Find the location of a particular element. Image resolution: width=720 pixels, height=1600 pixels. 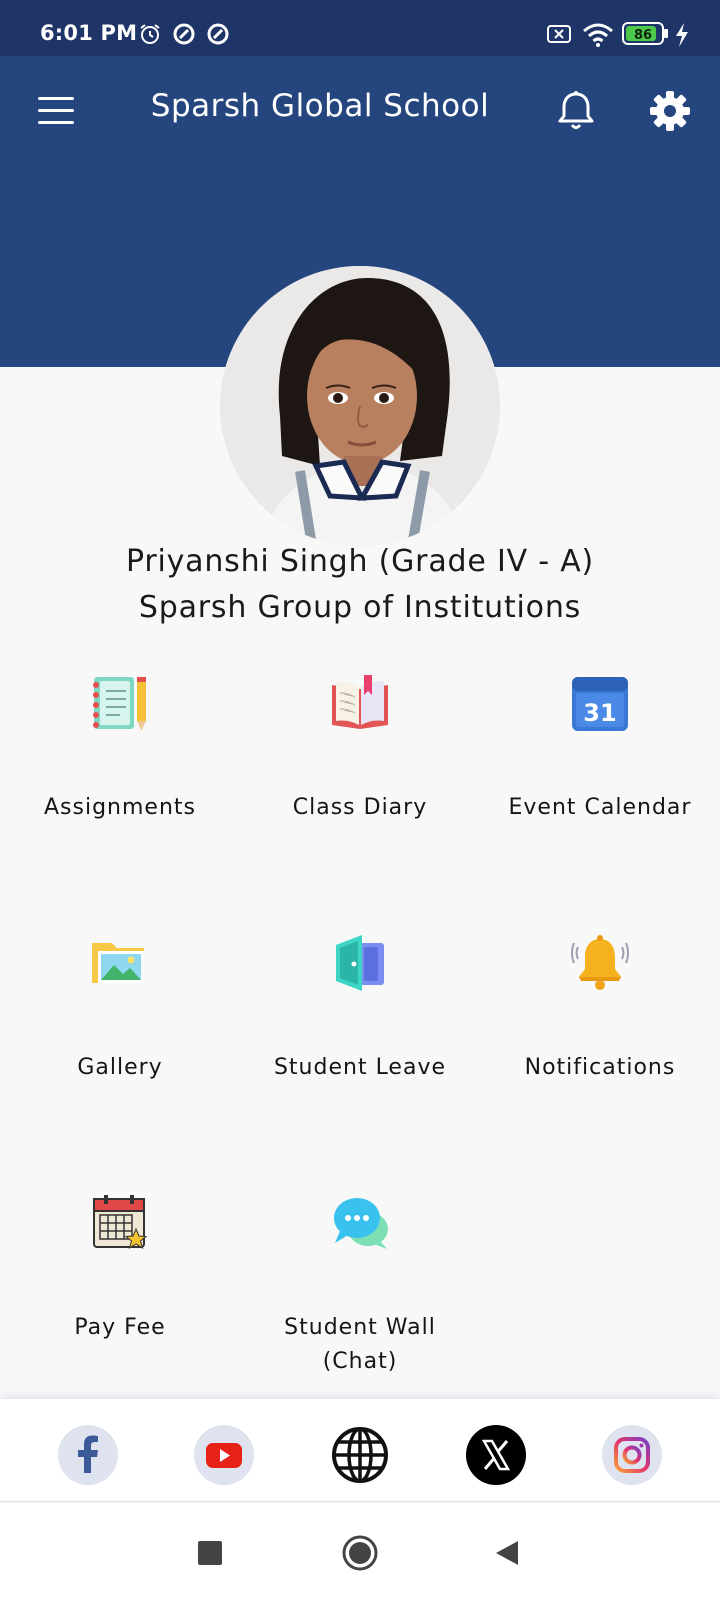

recents-button is located at coordinates (210, 1553).